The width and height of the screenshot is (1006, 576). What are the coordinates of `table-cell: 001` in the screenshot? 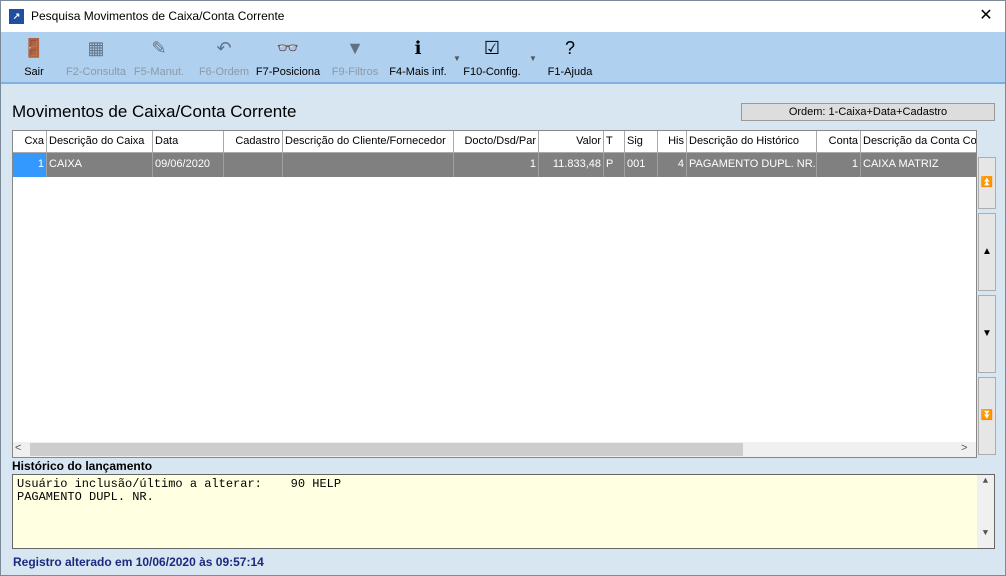 It's located at (641, 165).